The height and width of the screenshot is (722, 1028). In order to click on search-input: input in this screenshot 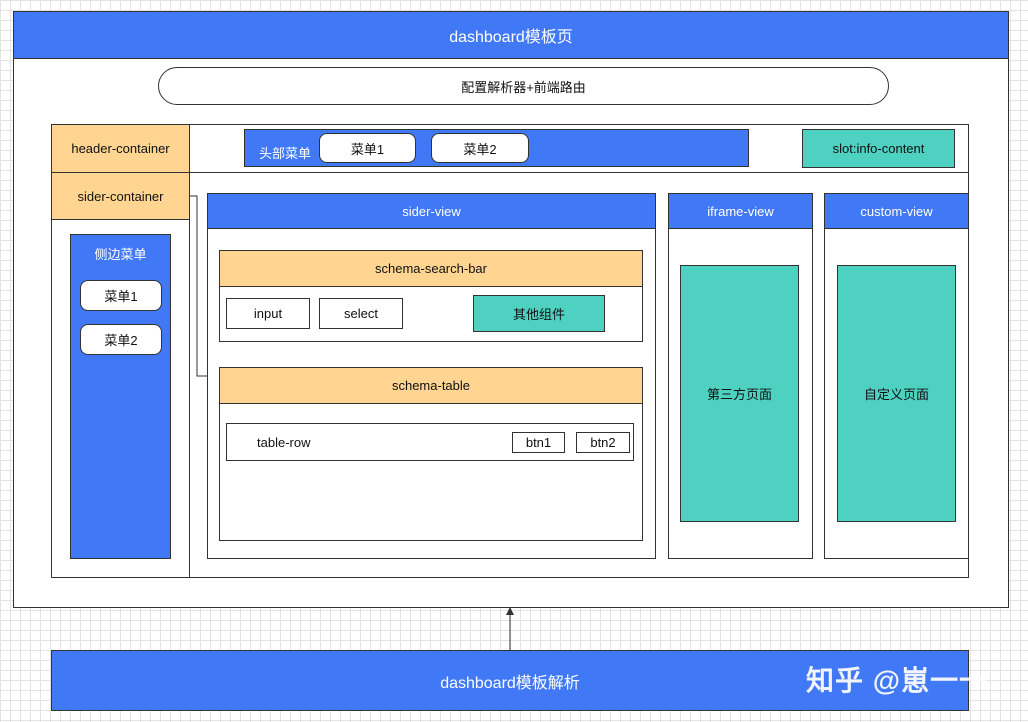, I will do `click(268, 313)`.